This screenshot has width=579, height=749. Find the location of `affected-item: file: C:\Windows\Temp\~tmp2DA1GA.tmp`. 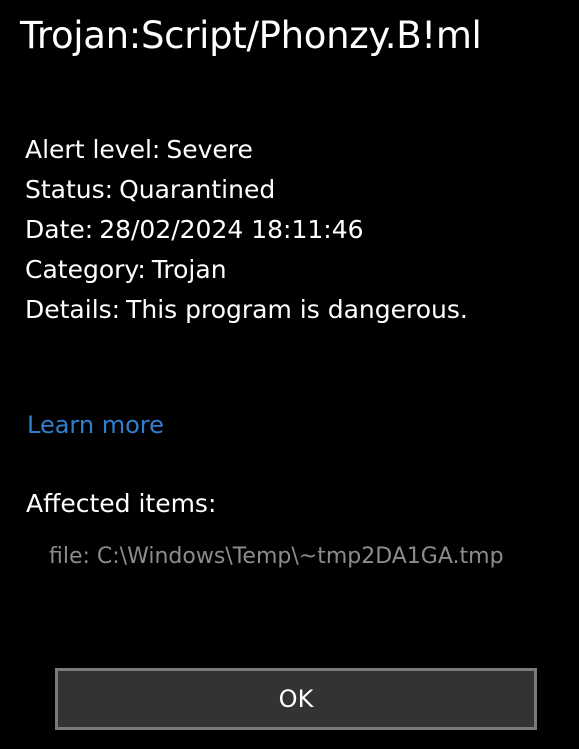

affected-item: file: C:\Windows\Temp\~tmp2DA1GA.tmp is located at coordinates (276, 556).